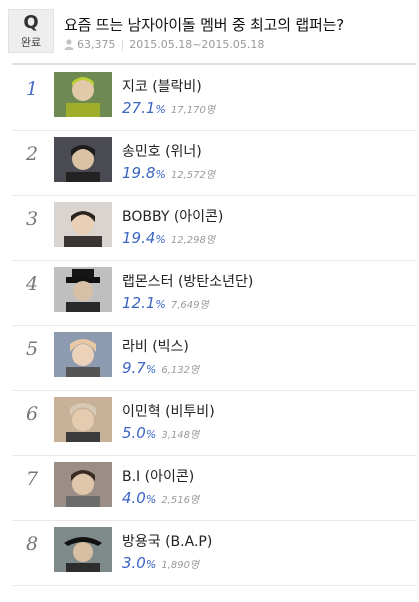 The height and width of the screenshot is (602, 419). Describe the element at coordinates (162, 152) in the screenshot. I see `member-name: 송민호 (위너)` at that location.